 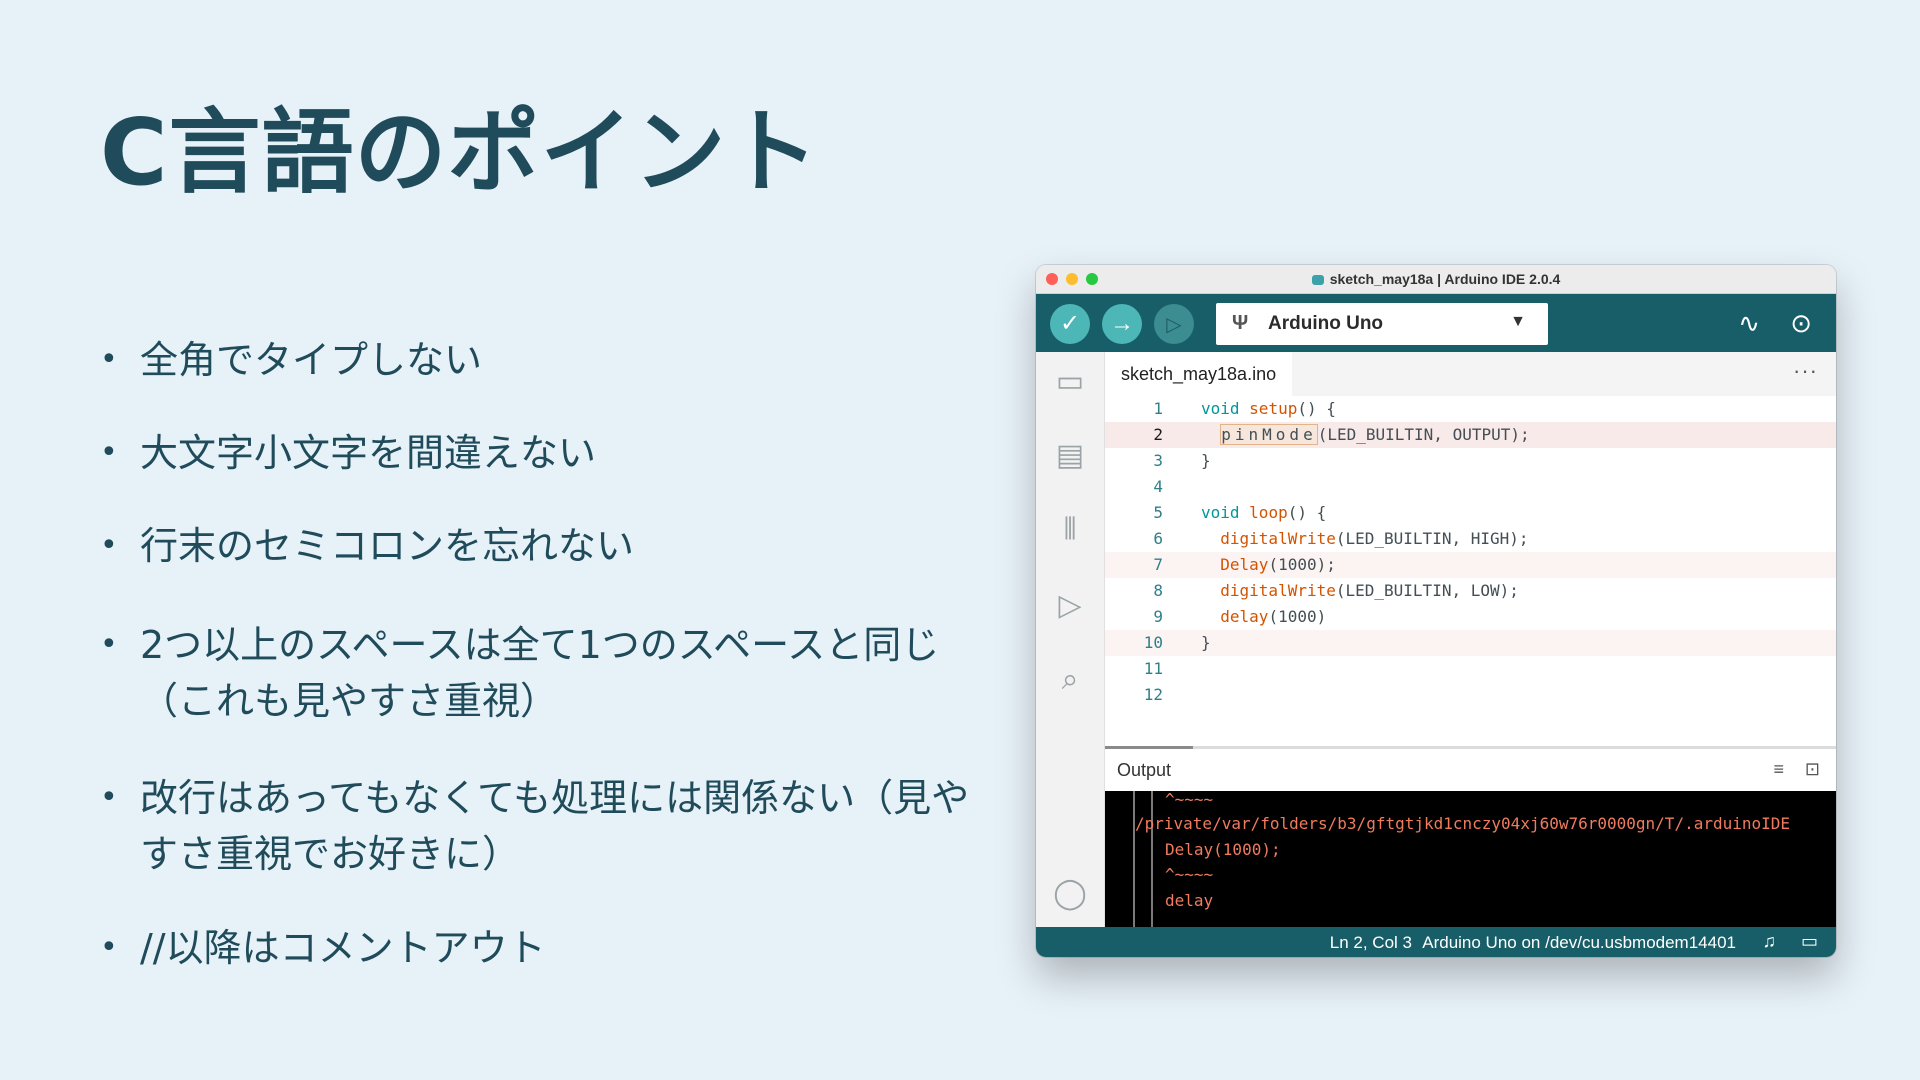 I want to click on bullet-item: 2つ以上のスペースは全て1つのスペースと同じ（これも見やすさ重視）, so click(x=550, y=673).